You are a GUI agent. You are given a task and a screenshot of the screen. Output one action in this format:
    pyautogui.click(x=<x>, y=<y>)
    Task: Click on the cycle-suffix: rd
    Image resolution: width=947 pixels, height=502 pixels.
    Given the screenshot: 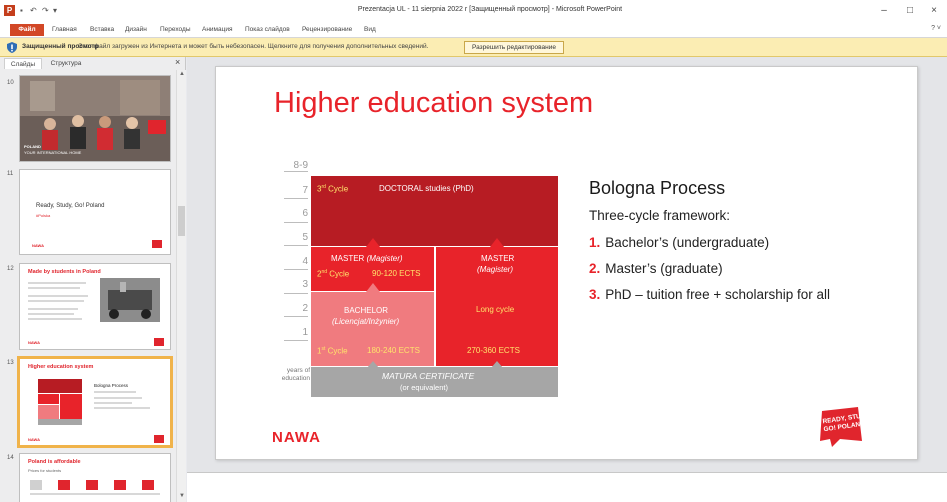 What is the action you would take?
    pyautogui.click(x=323, y=187)
    